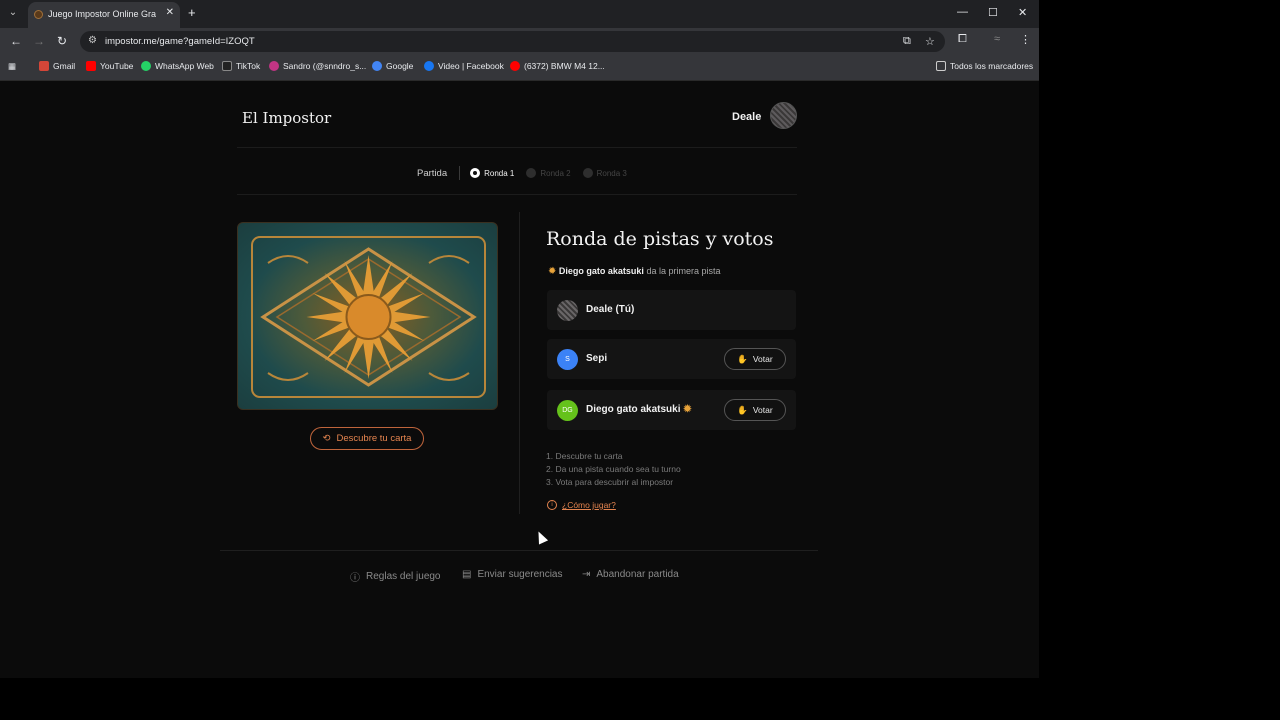  I want to click on round-progress: Partida Ronda 1 Ronda 2 Ronda 3, so click(528, 173).